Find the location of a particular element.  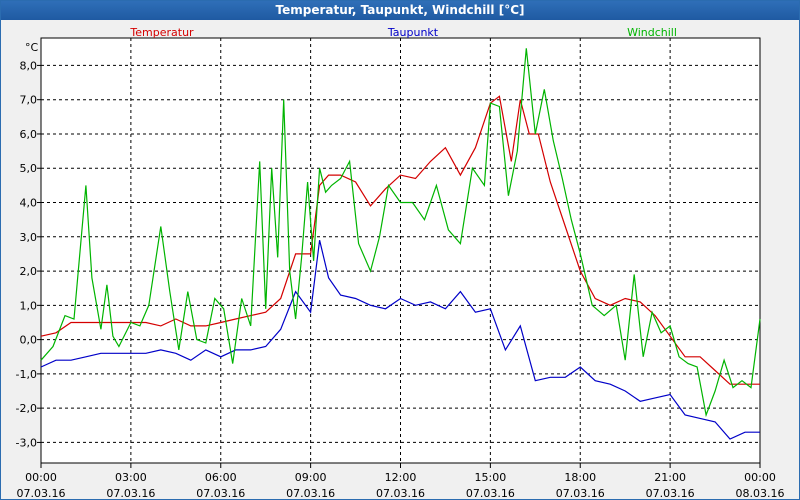

window-title: Temperatur, Taupunkt, Windchill [°C] is located at coordinates (400, 10).